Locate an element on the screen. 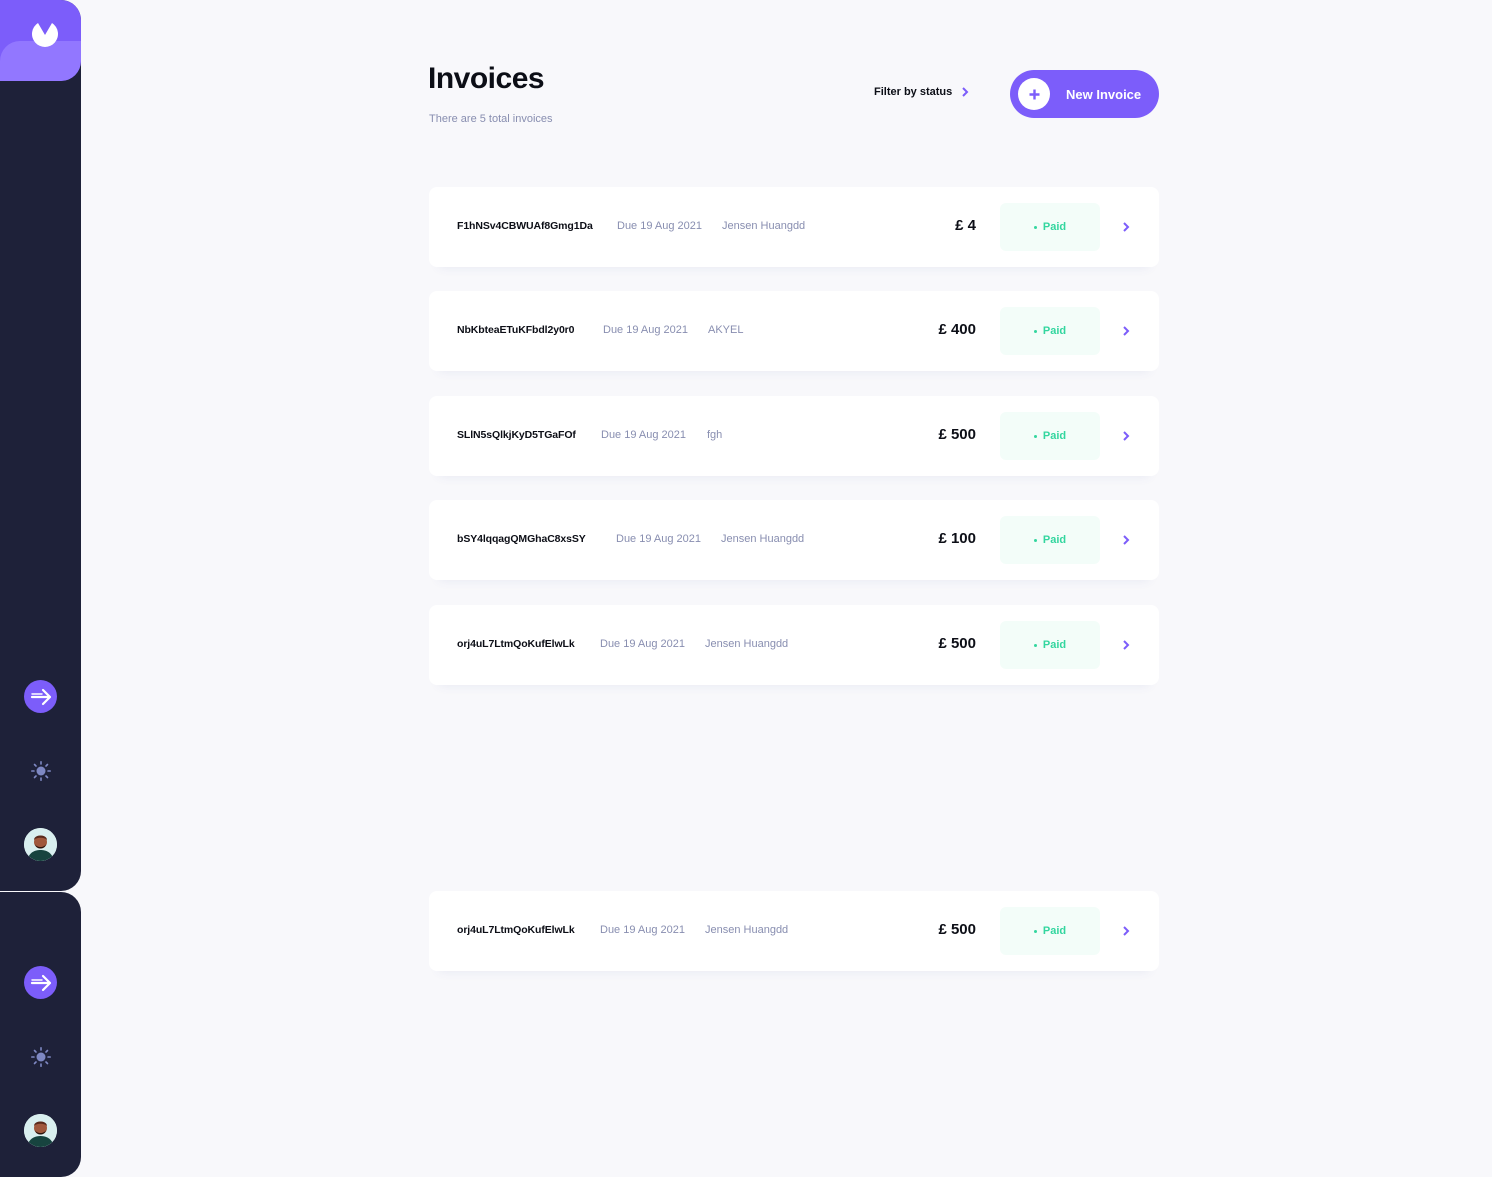  sidebar-duplicate is located at coordinates (40, 1034).